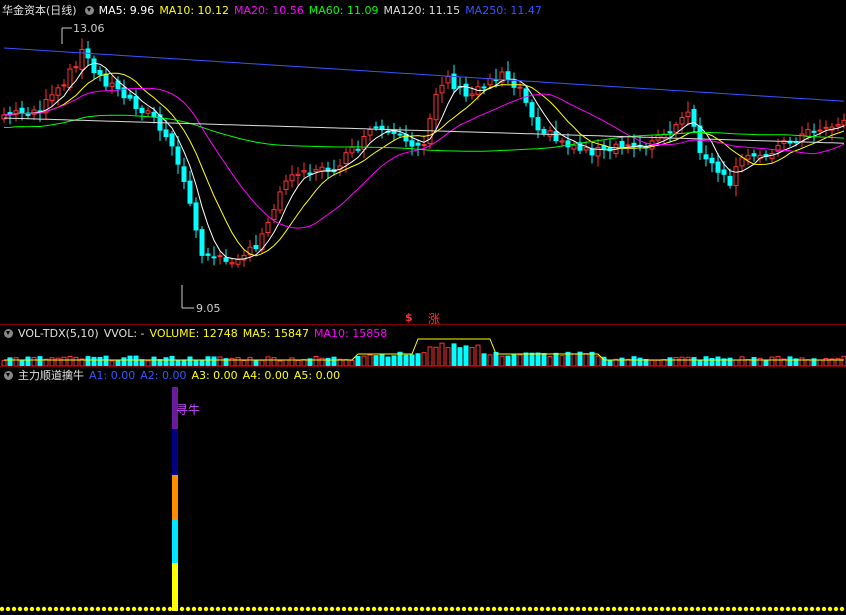 The width and height of the screenshot is (846, 615). I want to click on ma-legend-item-0: MA5: 9.96, so click(126, 10).